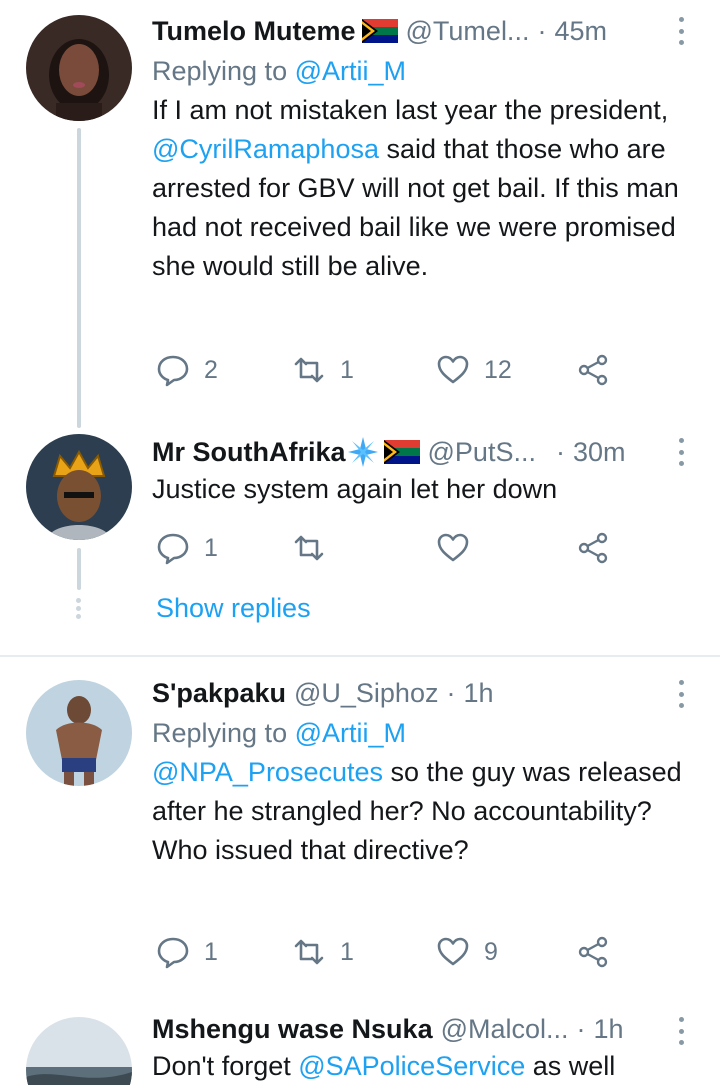 The image size is (720, 1085). What do you see at coordinates (233, 608) in the screenshot?
I see `show-replies-link: Show replies` at bounding box center [233, 608].